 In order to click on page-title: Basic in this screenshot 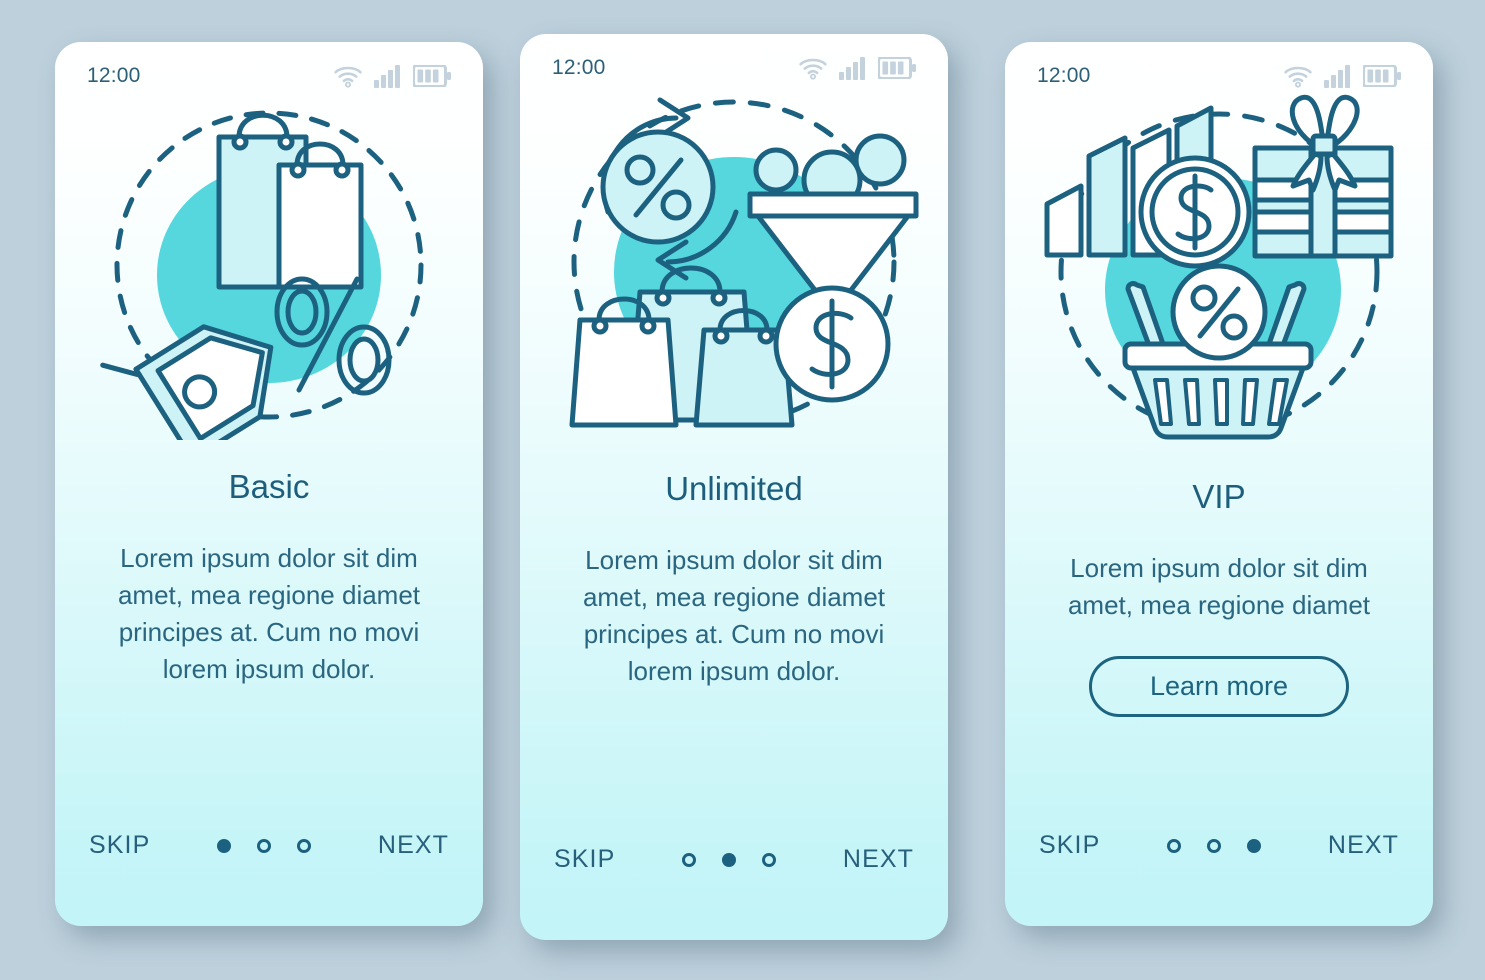, I will do `click(269, 486)`.